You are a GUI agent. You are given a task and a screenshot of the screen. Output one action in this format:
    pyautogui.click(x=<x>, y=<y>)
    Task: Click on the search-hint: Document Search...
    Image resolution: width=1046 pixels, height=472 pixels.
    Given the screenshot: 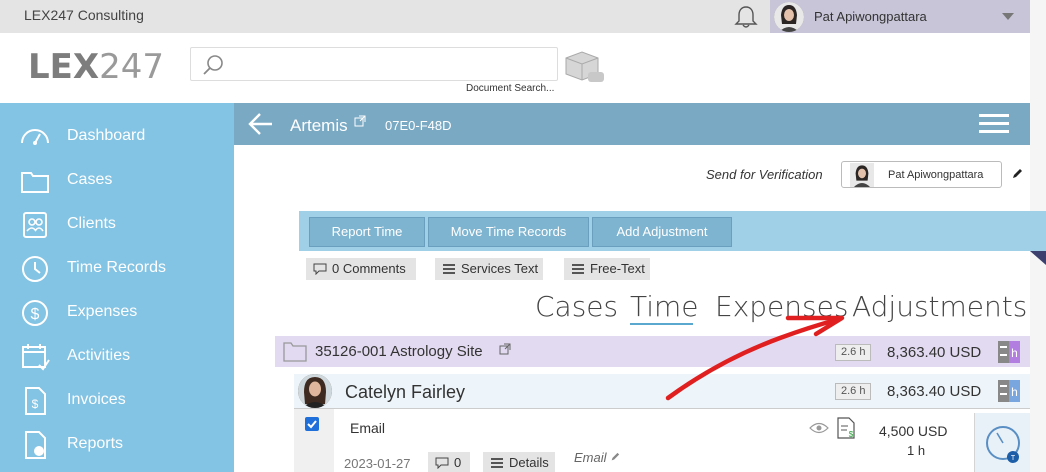 What is the action you would take?
    pyautogui.click(x=510, y=88)
    